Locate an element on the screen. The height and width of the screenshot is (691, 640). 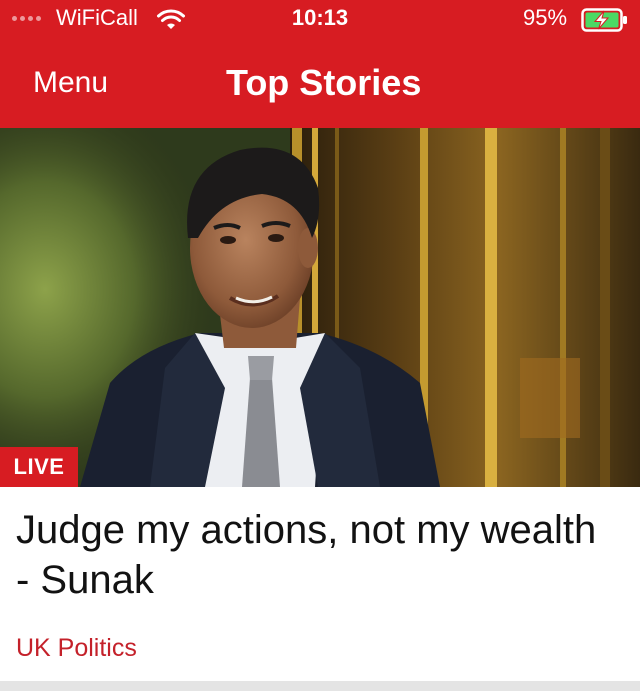
battery-charging-icon is located at coordinates (604, 20).